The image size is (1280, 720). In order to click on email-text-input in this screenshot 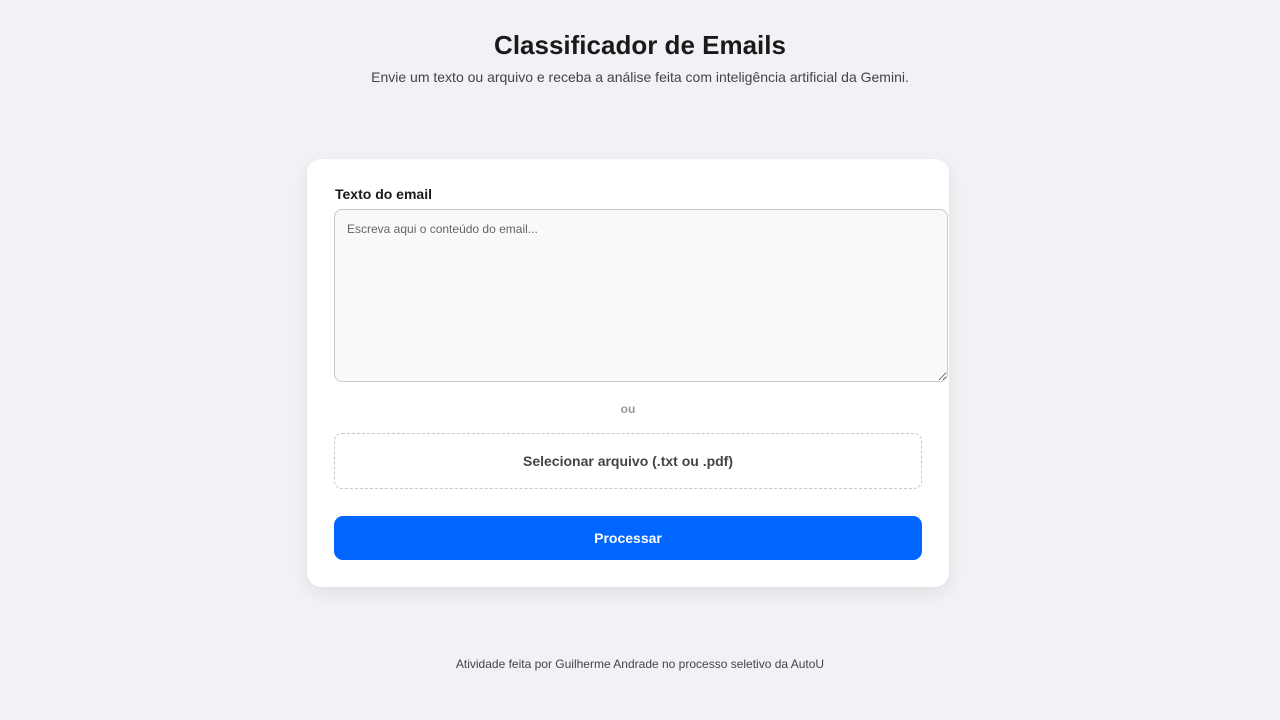, I will do `click(641, 295)`.